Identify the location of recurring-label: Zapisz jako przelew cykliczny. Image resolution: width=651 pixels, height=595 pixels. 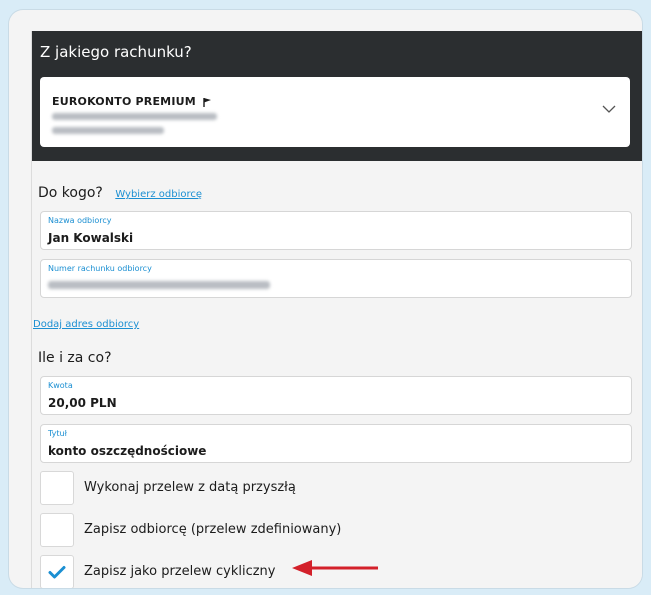
(180, 571).